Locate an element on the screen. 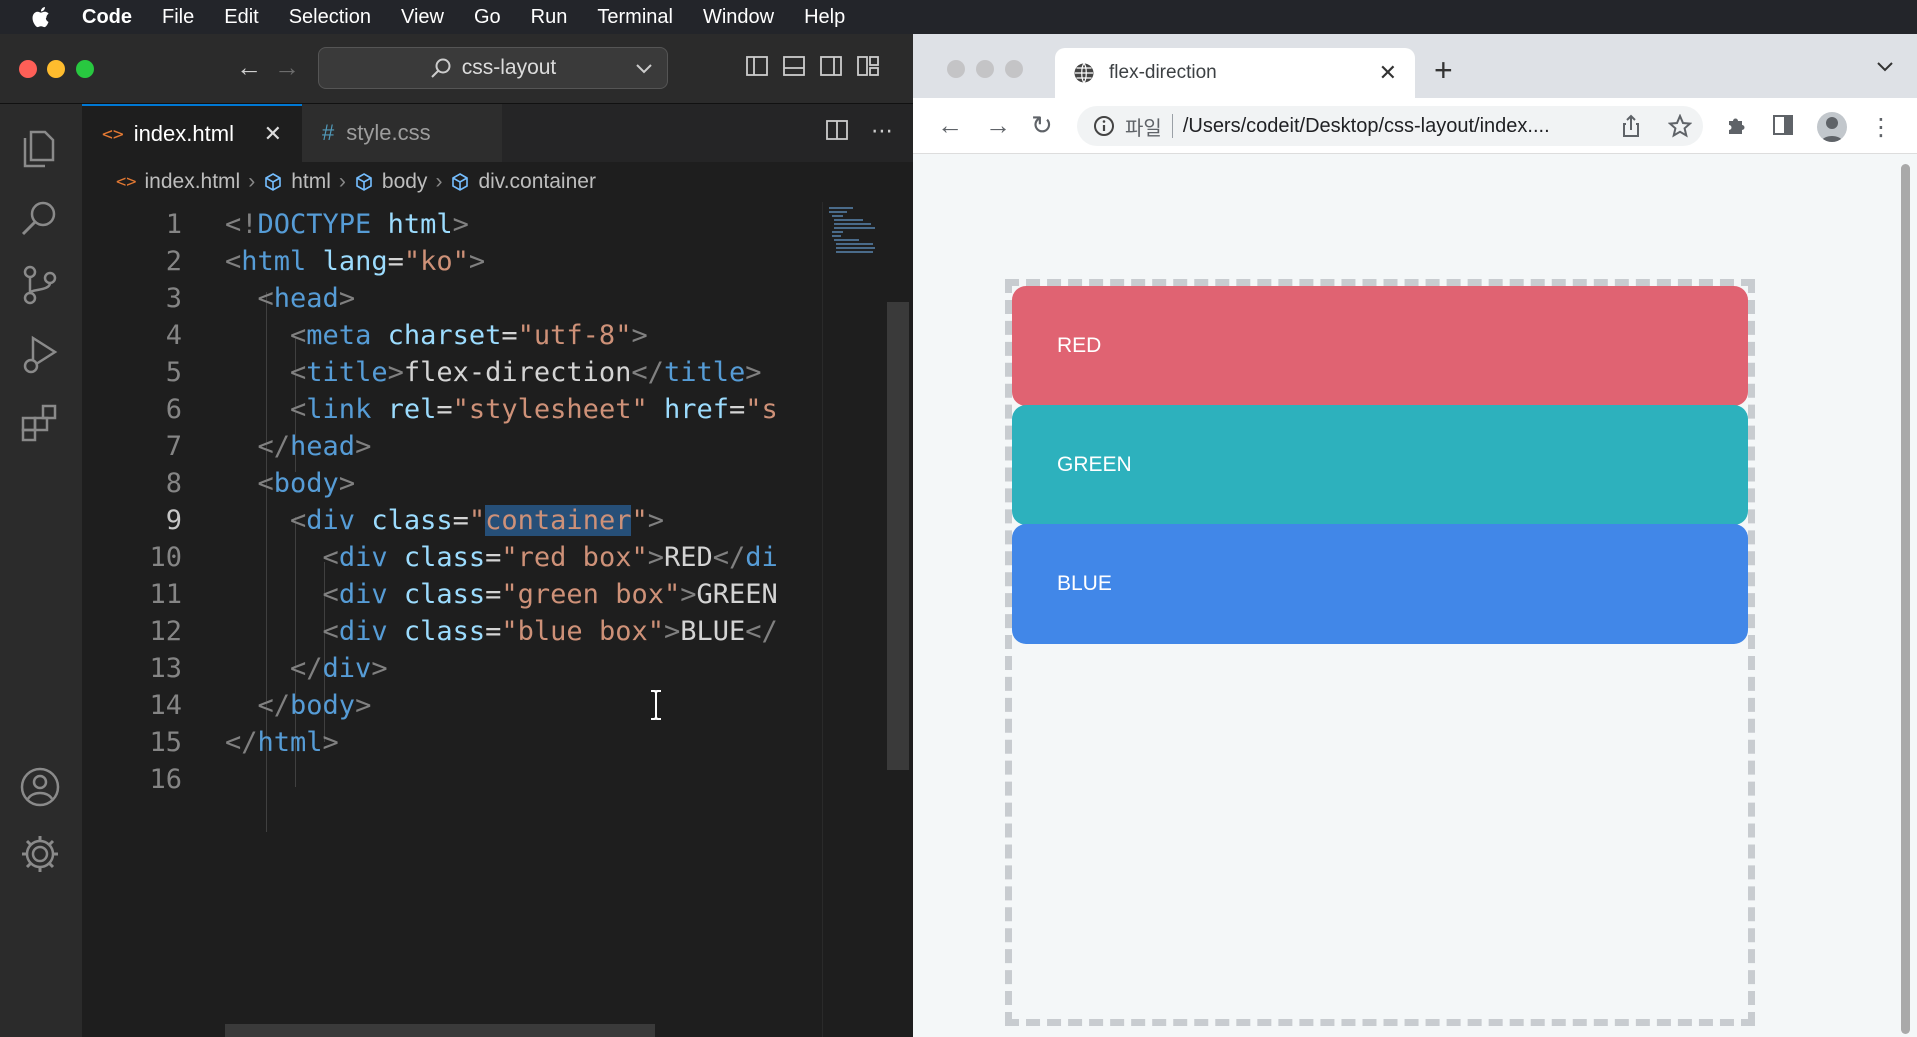  new-tab-plus-icon: + is located at coordinates (1443, 70).